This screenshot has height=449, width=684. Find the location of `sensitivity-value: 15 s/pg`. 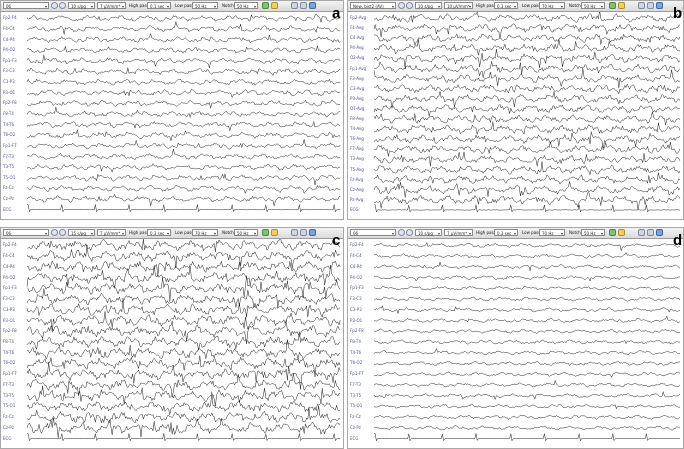

sensitivity-value: 15 s/pg is located at coordinates (78, 233).